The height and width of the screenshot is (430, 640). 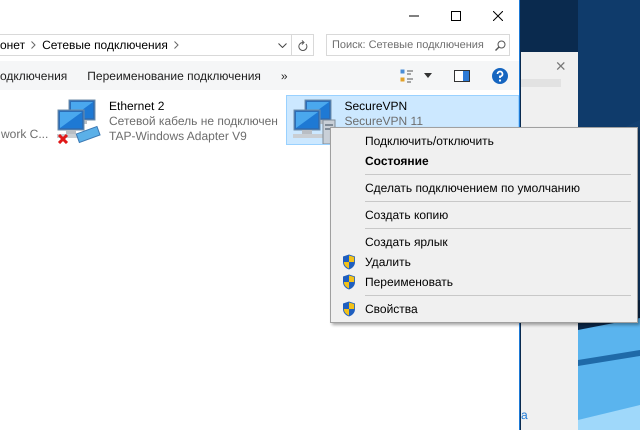 I want to click on command-button: Переименование подключения, so click(x=174, y=75).